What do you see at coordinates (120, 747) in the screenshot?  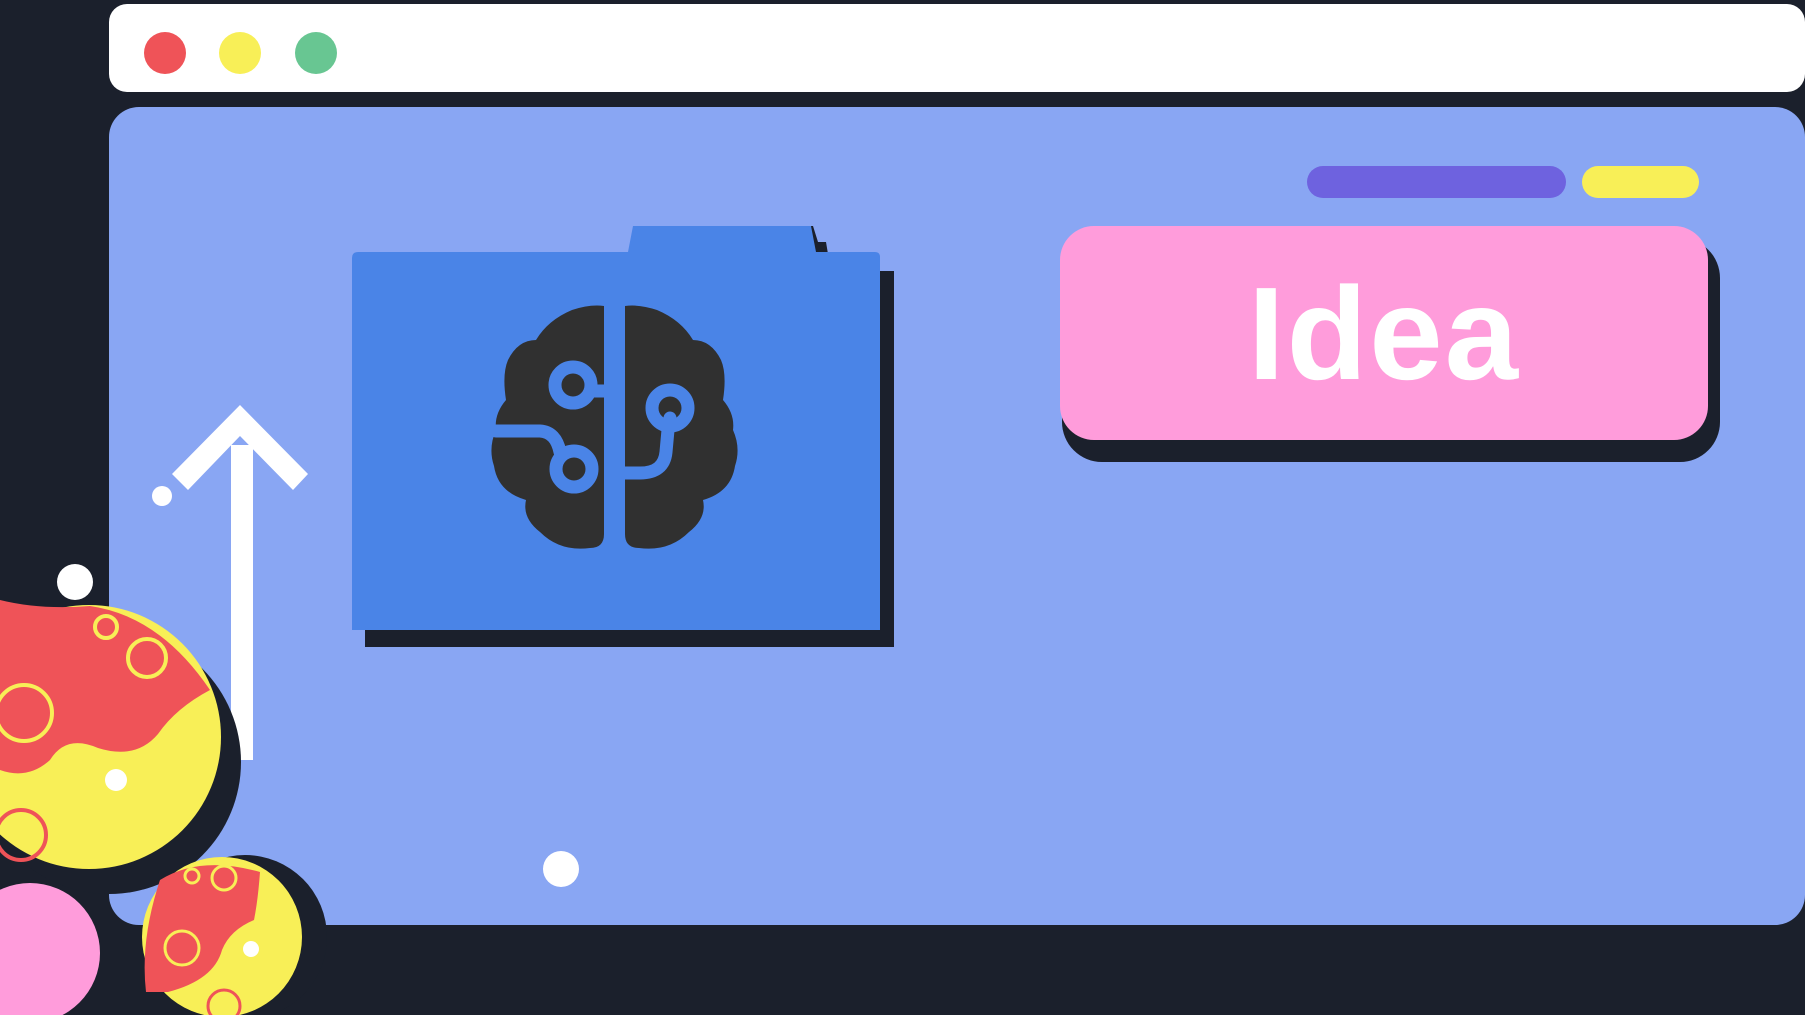 I see `planet-large` at bounding box center [120, 747].